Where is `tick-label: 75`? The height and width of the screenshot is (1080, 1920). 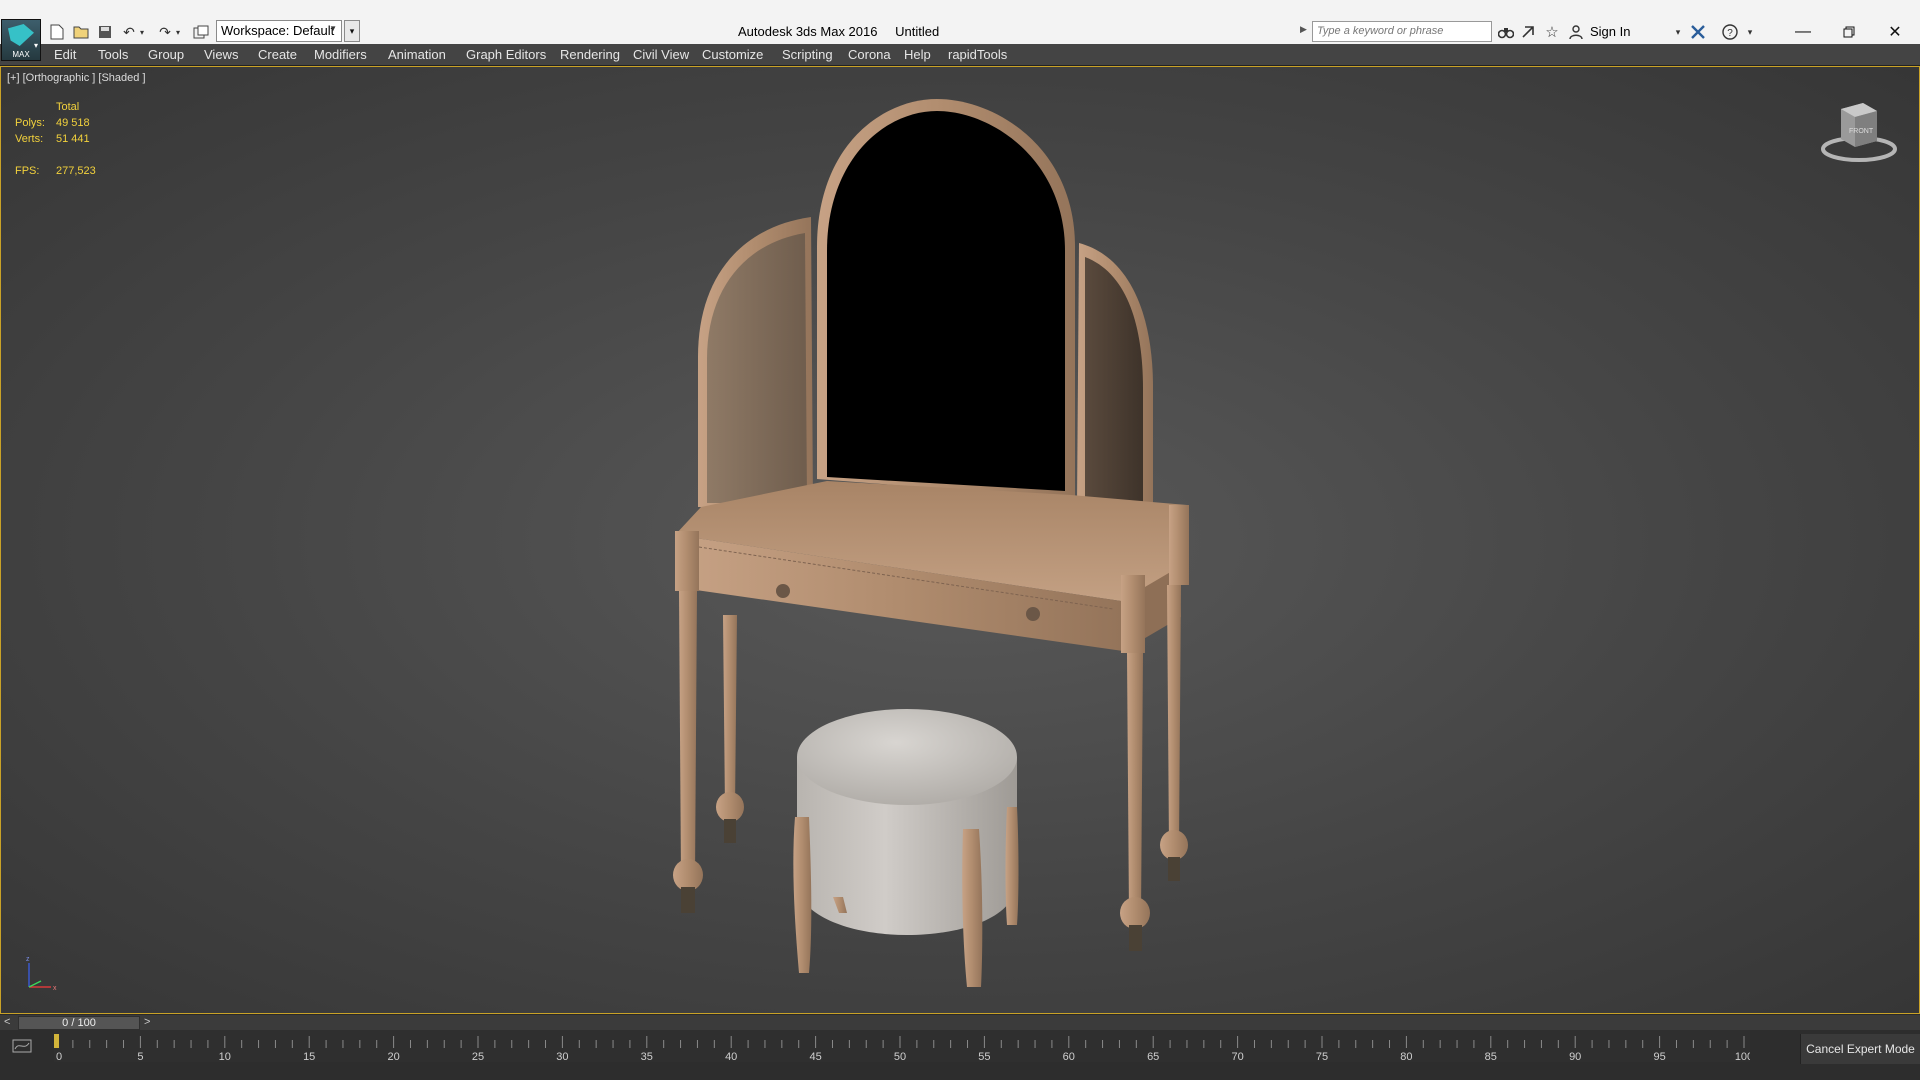
tick-label: 75 is located at coordinates (1322, 1056).